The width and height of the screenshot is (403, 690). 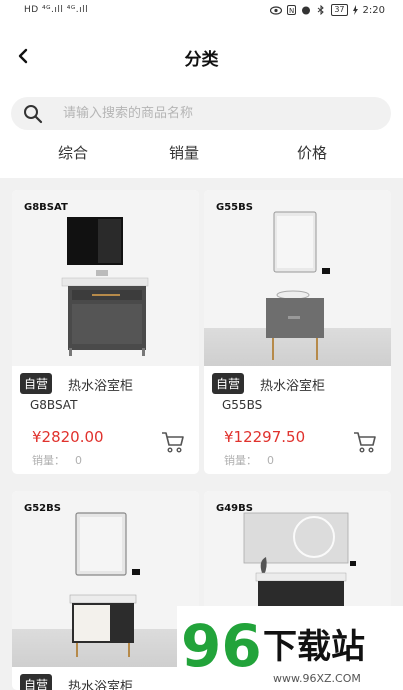 What do you see at coordinates (46, 207) in the screenshot?
I see `model-tag: G8BSAT` at bounding box center [46, 207].